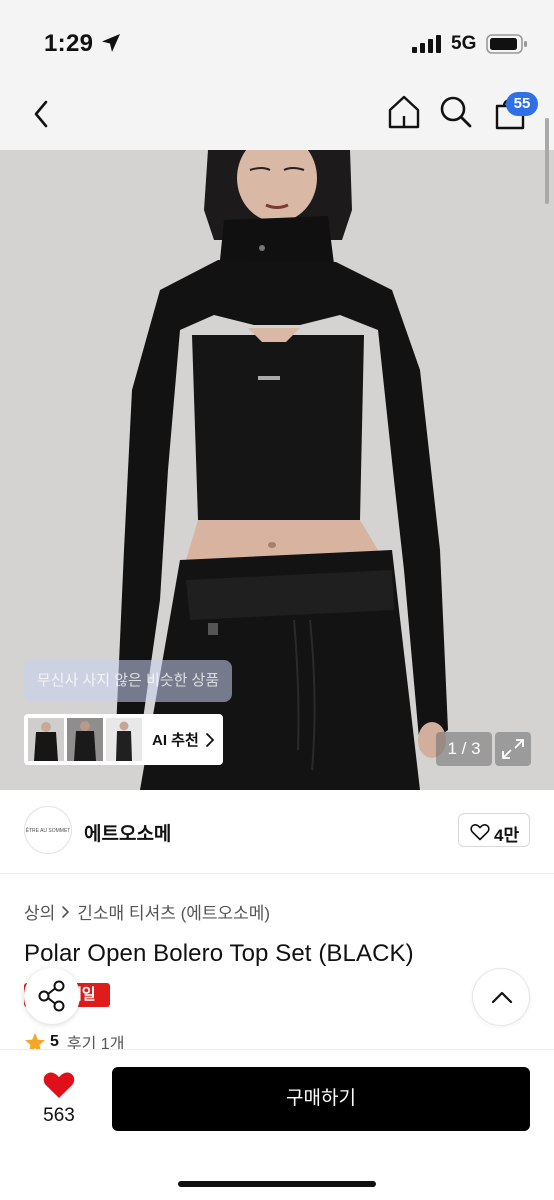 This screenshot has height=1200, width=554. Describe the element at coordinates (404, 112) in the screenshot. I see `home-icon` at that location.